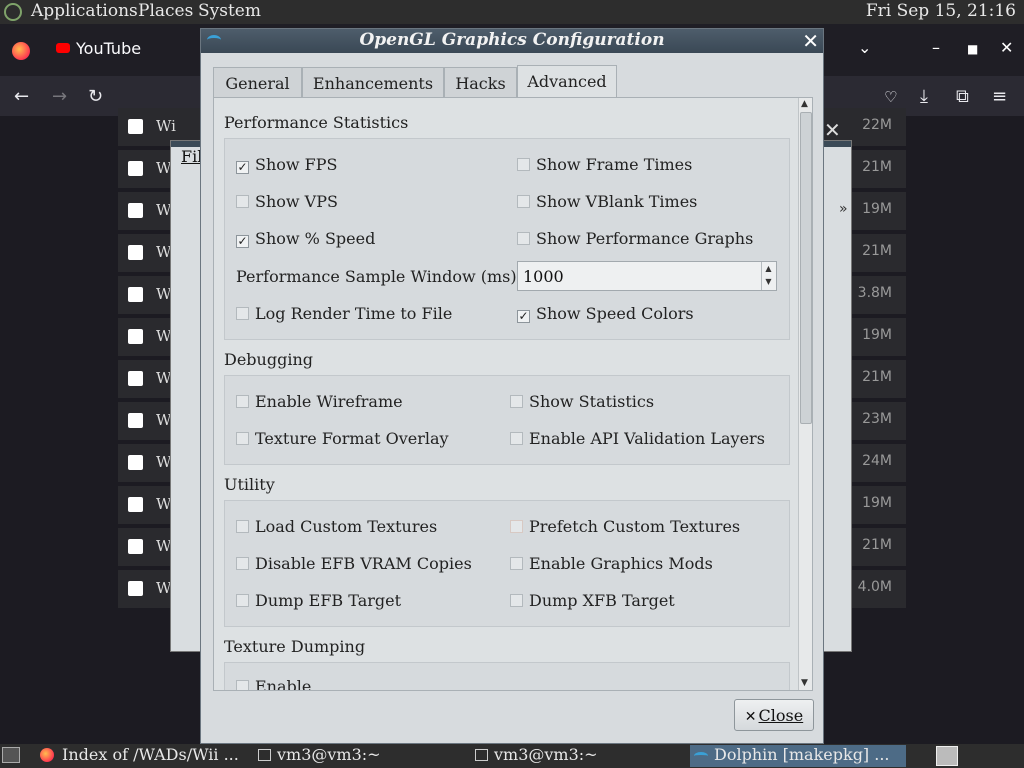  I want to click on option-show-fps: ✓ Show FPS, so click(287, 164).